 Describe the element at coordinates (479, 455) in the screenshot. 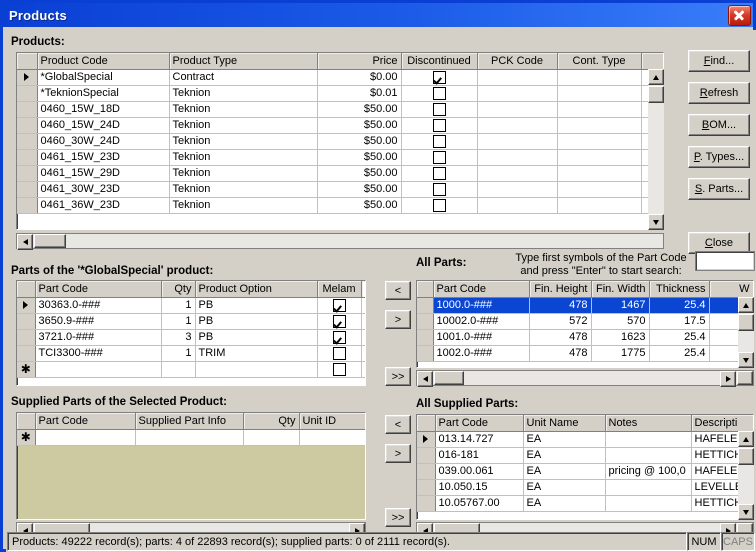

I see `cell-part-code: 016-181` at that location.